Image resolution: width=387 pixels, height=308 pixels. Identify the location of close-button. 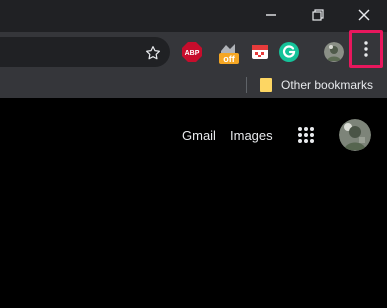
(364, 15).